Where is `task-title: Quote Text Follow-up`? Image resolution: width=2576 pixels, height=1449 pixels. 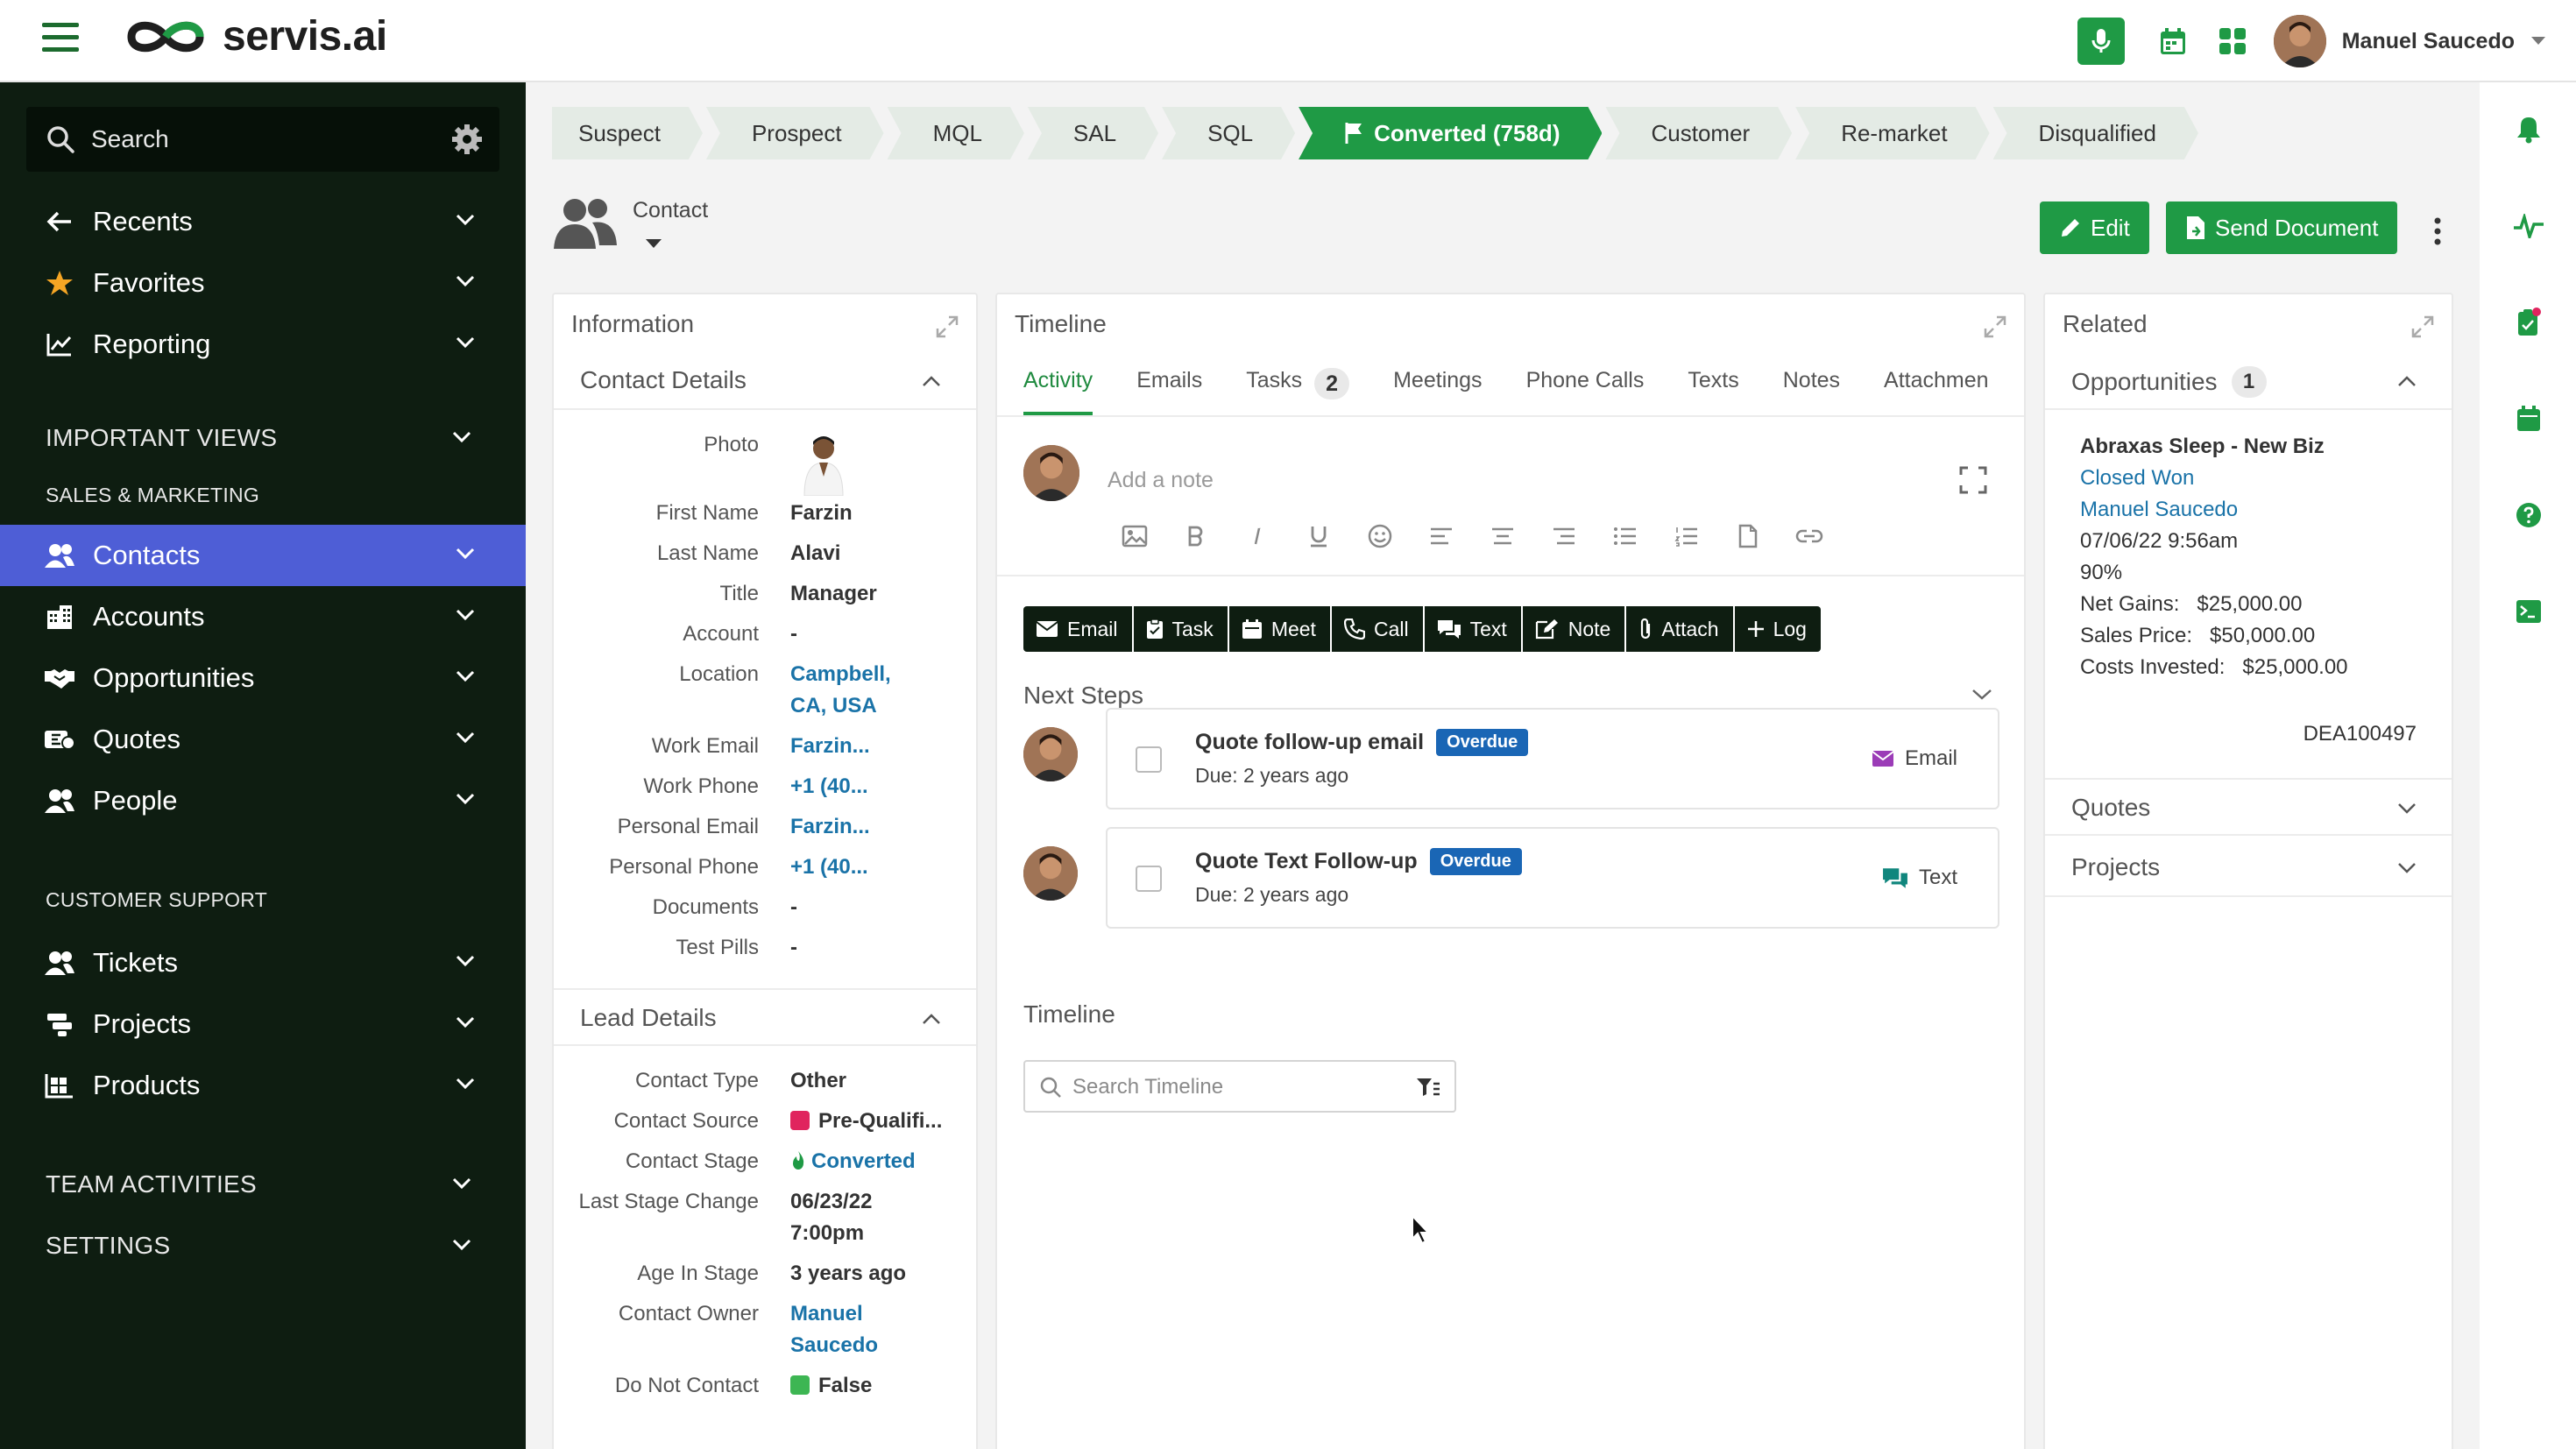
task-title: Quote Text Follow-up is located at coordinates (1306, 861).